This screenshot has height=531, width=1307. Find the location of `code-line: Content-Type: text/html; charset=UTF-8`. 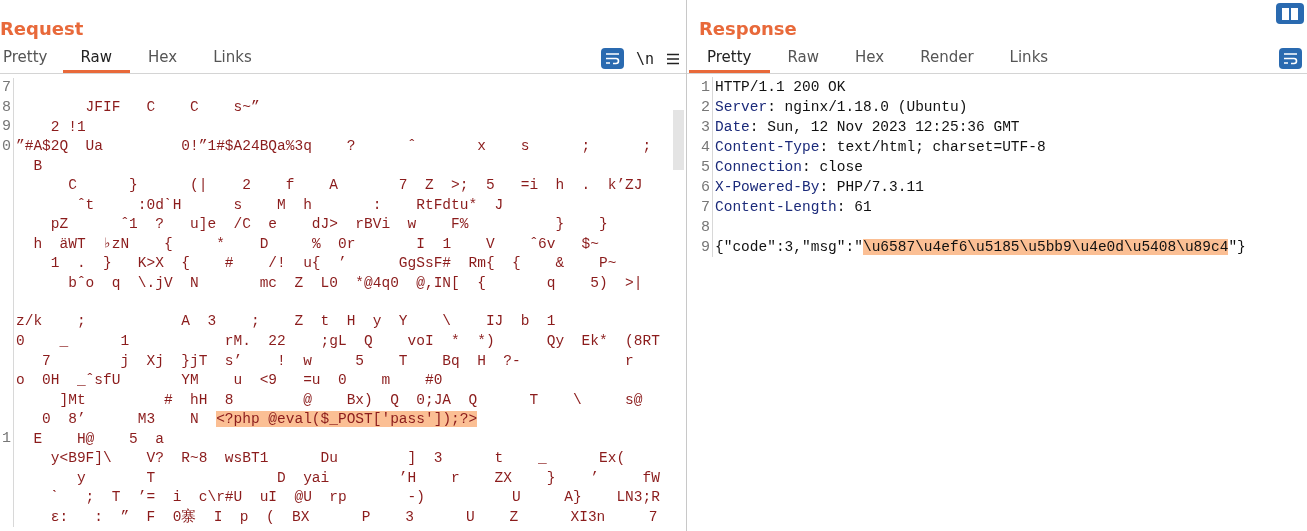

code-line: Content-Type: text/html; charset=UTF-8 is located at coordinates (880, 147).